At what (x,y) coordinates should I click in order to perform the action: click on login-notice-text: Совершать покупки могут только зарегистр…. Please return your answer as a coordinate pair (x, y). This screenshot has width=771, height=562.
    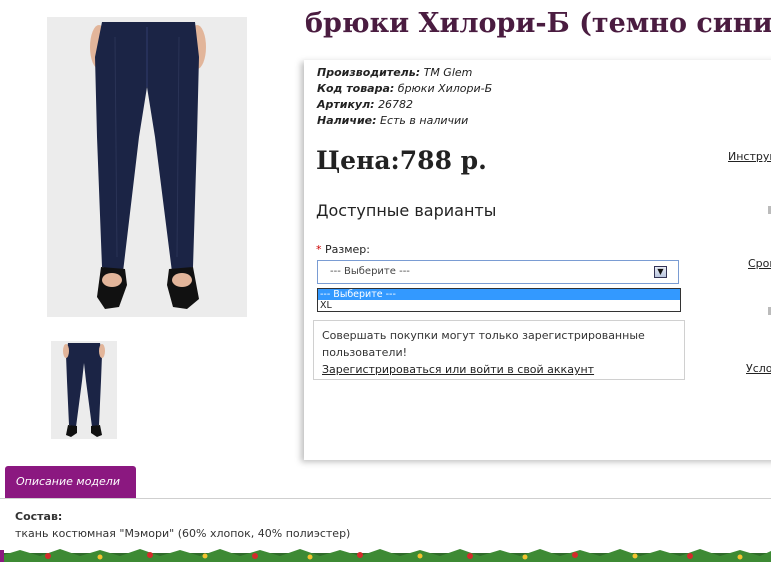
    Looking at the image, I should click on (483, 344).